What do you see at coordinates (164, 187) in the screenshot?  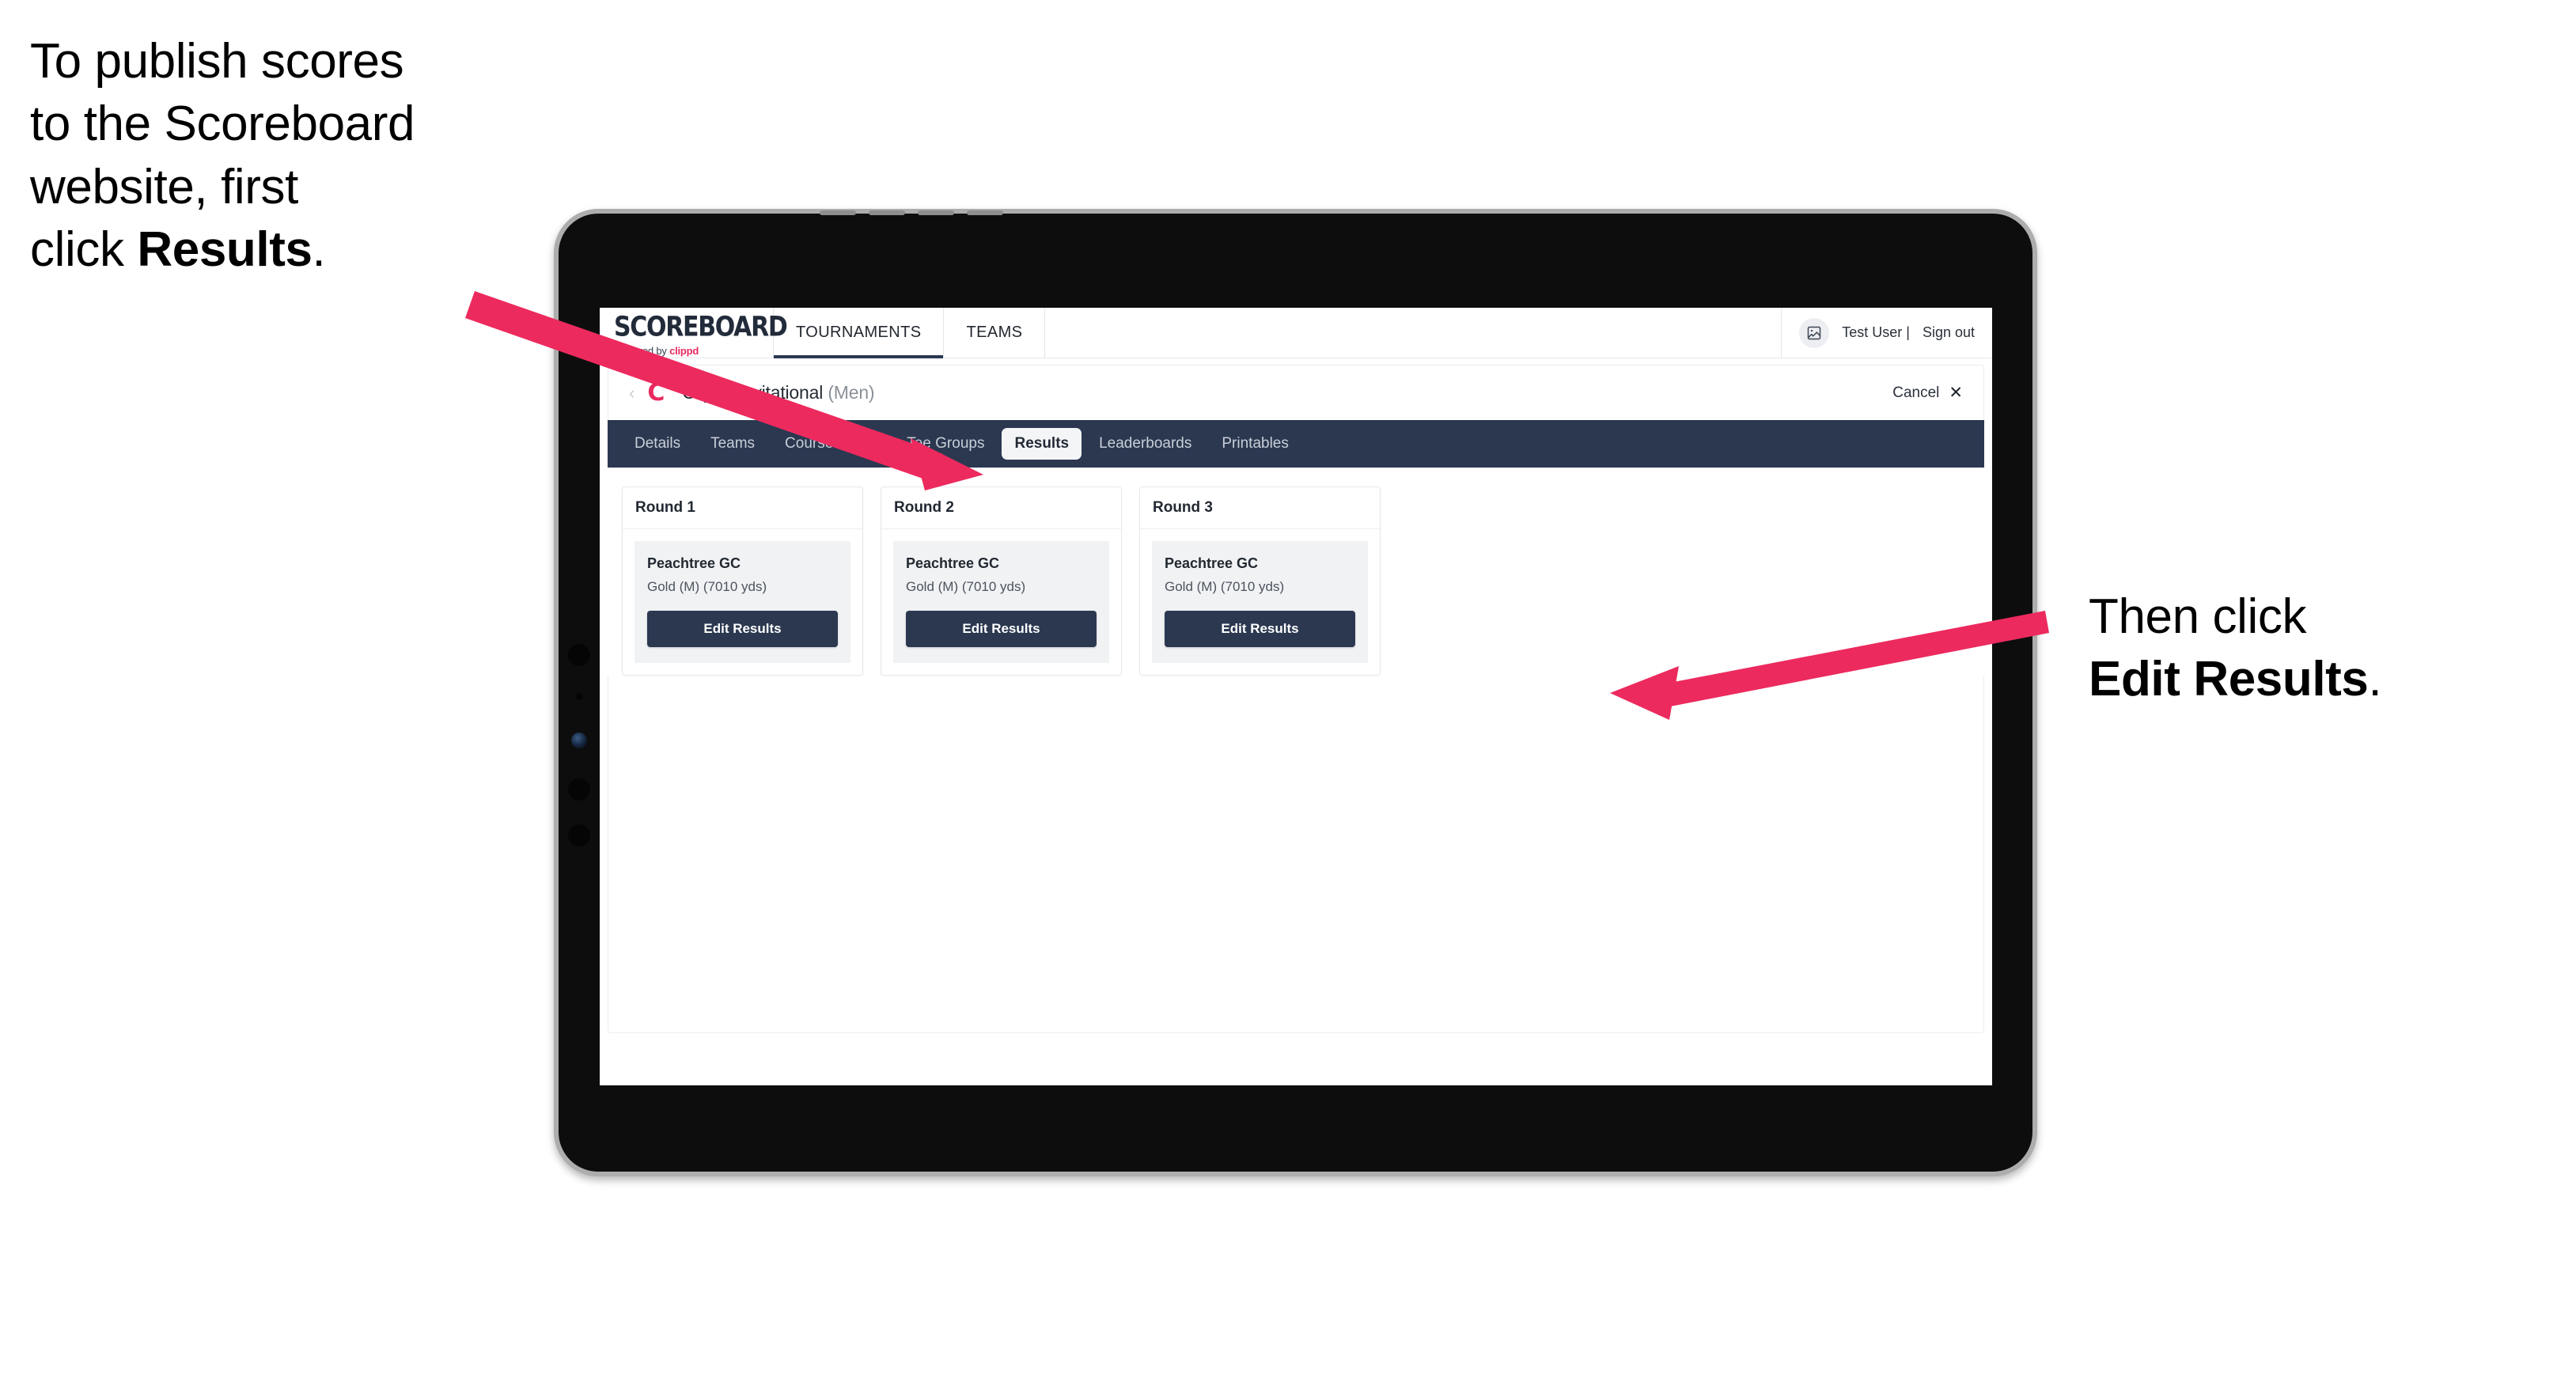 I see `annotation-left-line3: website, first` at bounding box center [164, 187].